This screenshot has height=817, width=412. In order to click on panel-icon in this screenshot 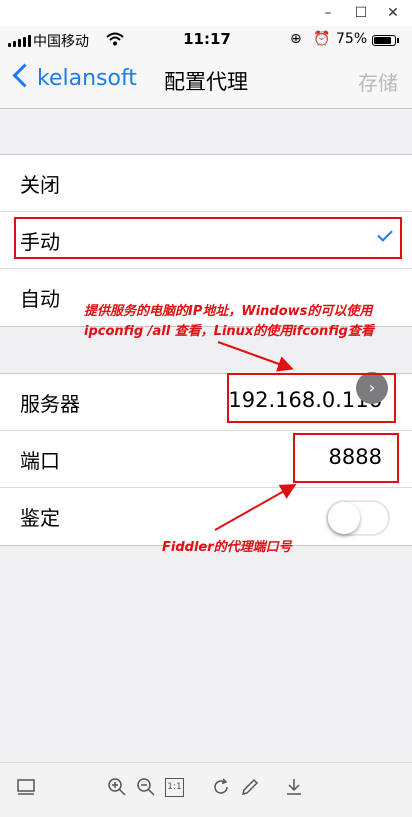, I will do `click(26, 787)`.